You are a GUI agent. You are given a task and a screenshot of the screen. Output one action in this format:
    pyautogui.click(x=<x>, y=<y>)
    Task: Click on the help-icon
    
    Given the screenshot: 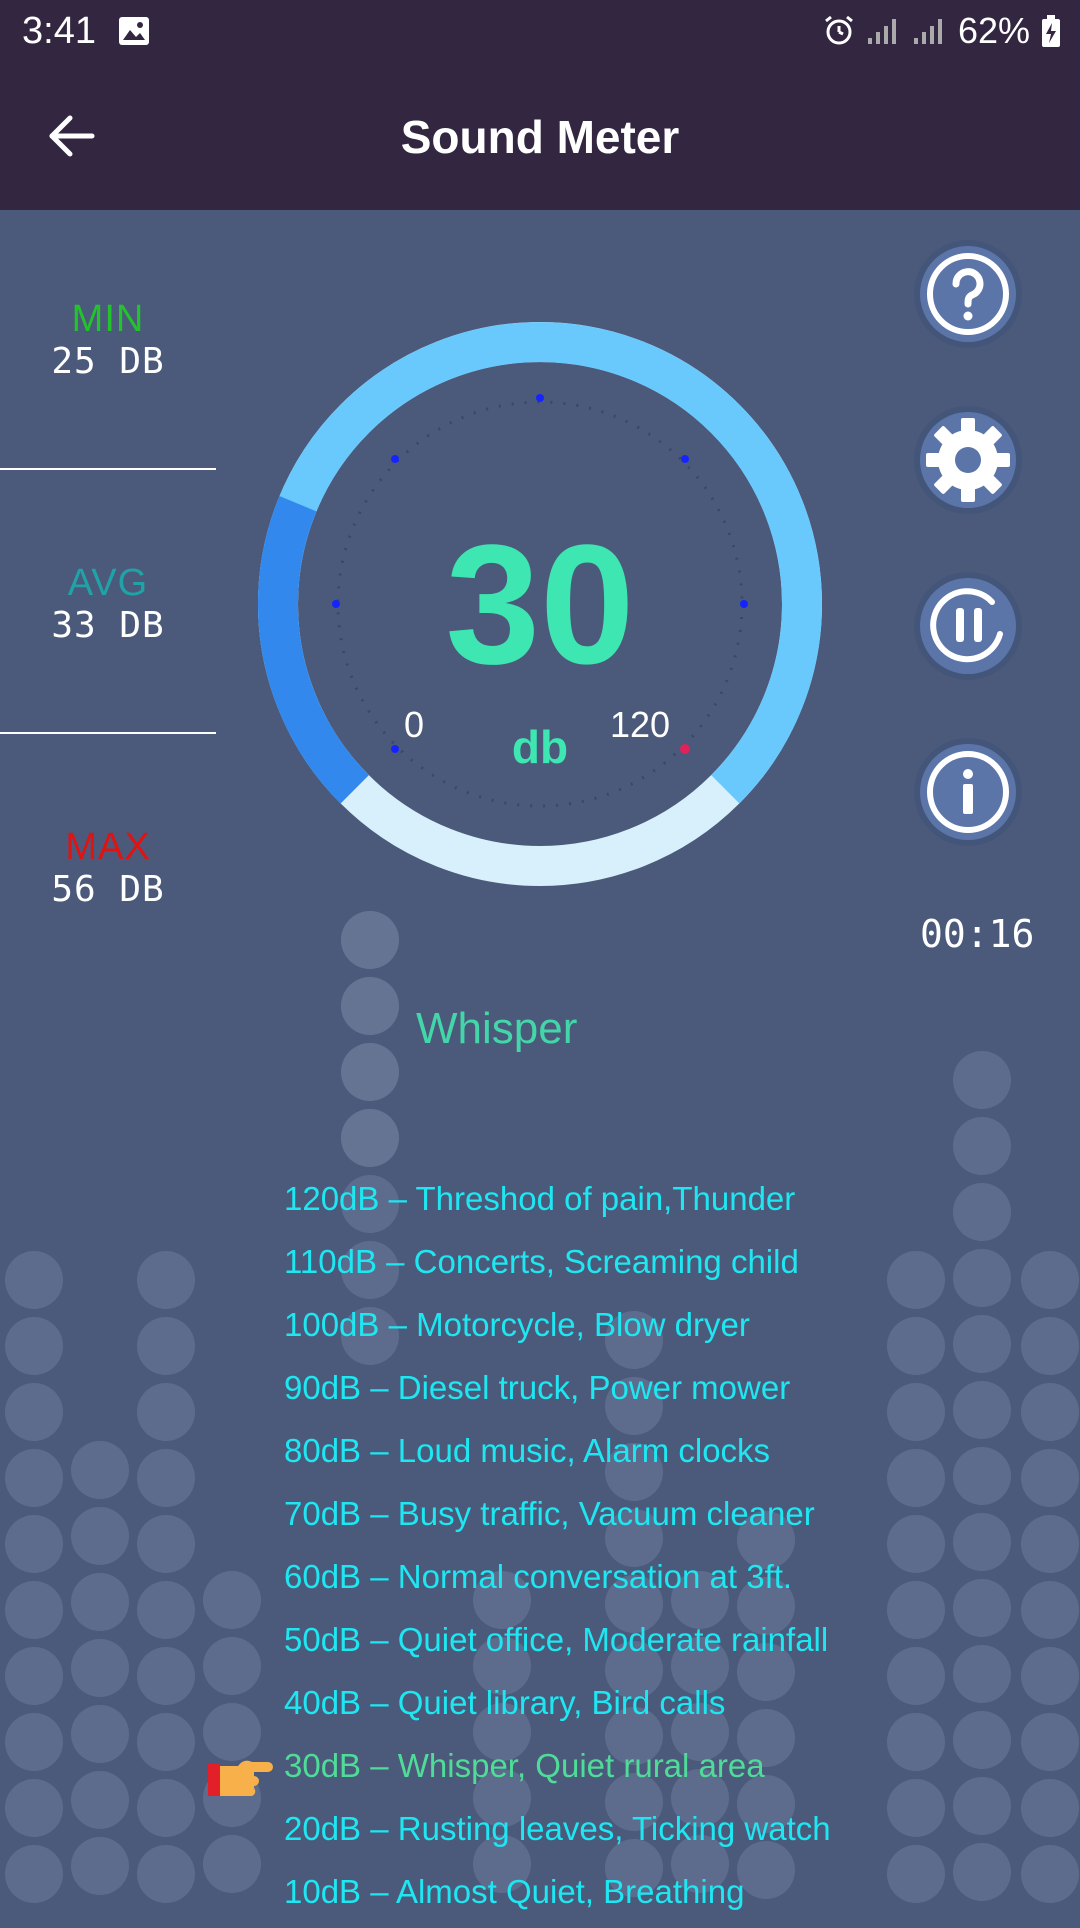 What is the action you would take?
    pyautogui.click(x=968, y=294)
    